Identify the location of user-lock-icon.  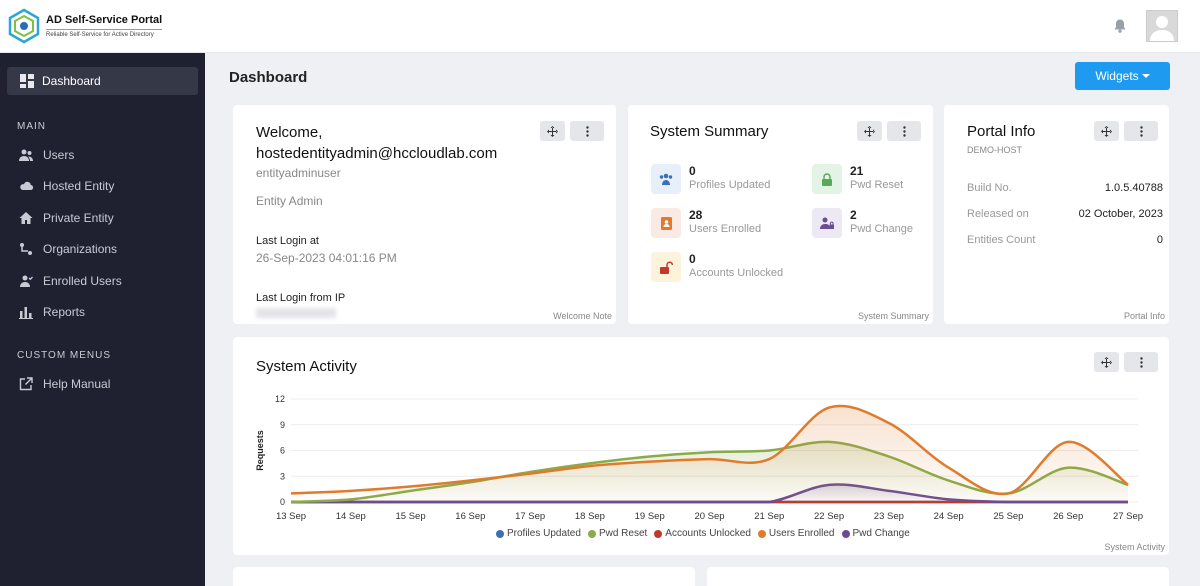
(827, 223).